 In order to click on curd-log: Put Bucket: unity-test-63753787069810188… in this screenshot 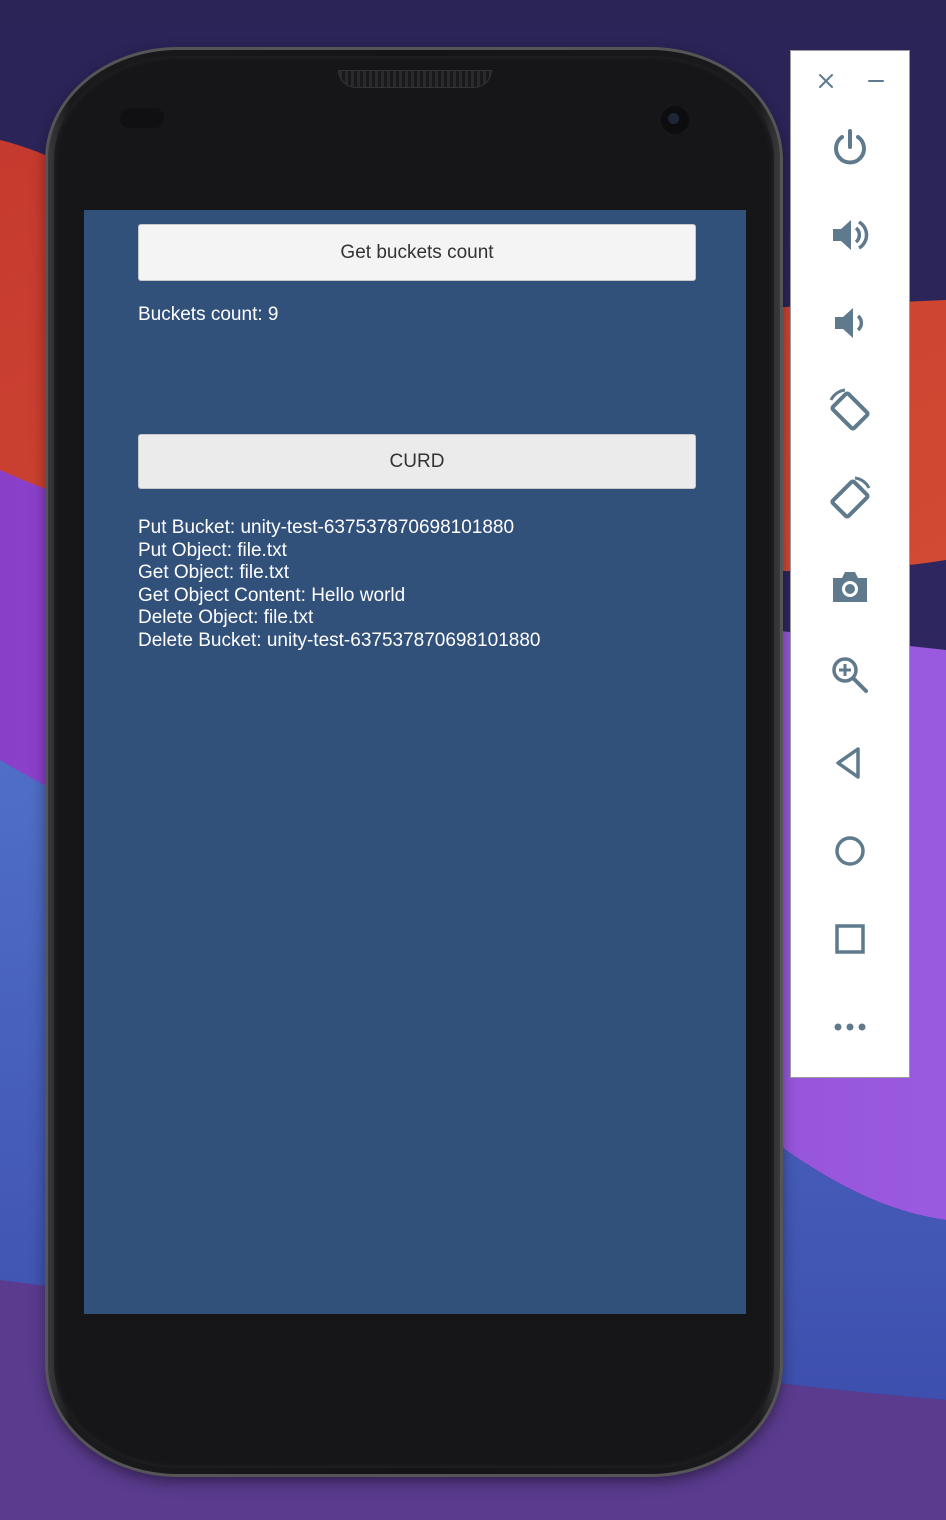, I will do `click(339, 584)`.